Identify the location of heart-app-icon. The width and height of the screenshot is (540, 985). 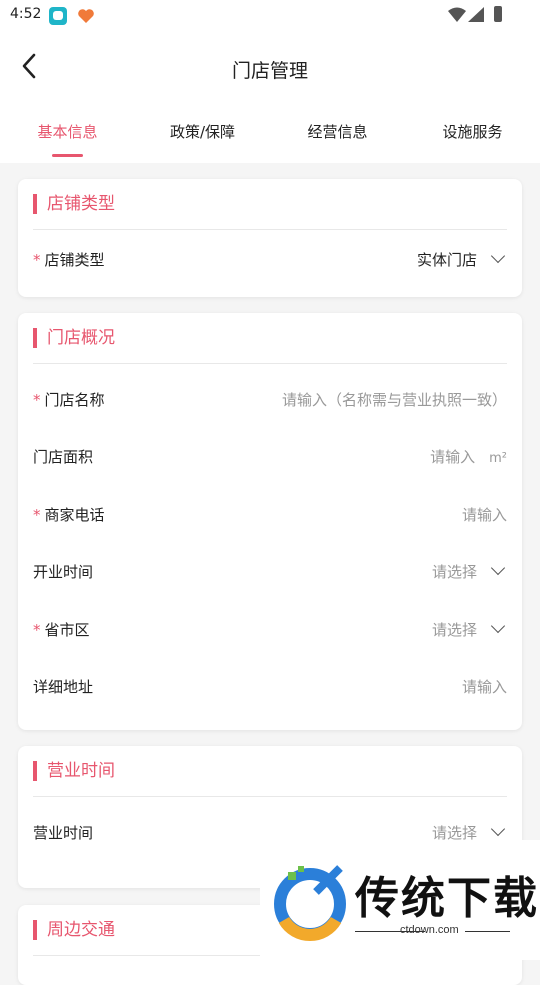
(86, 16).